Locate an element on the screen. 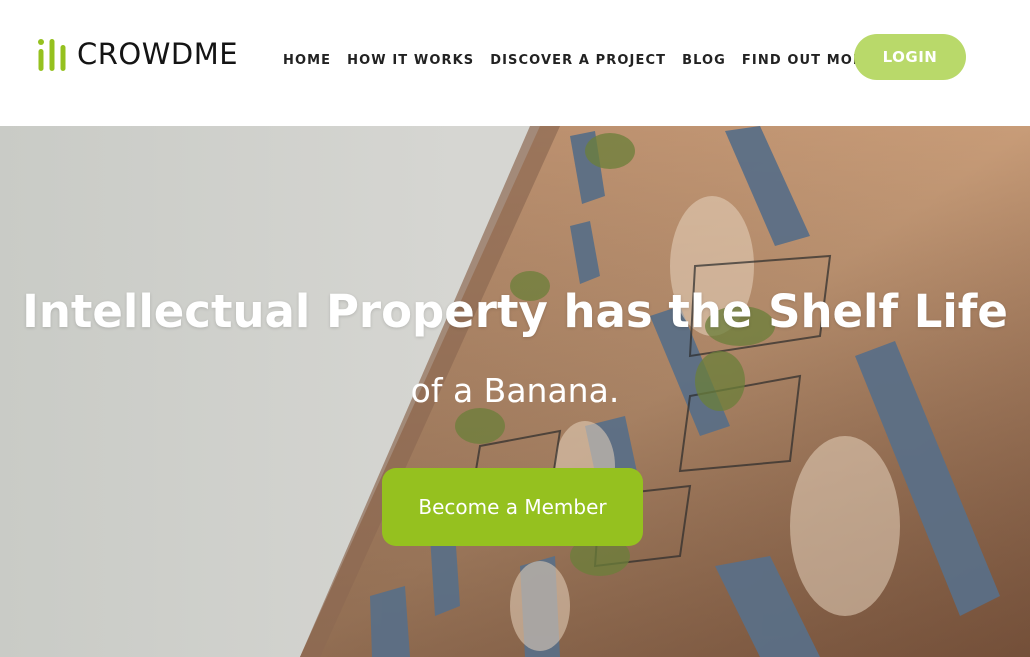  nav-item-discover-project: DISCOVER A PROJECT is located at coordinates (578, 58).